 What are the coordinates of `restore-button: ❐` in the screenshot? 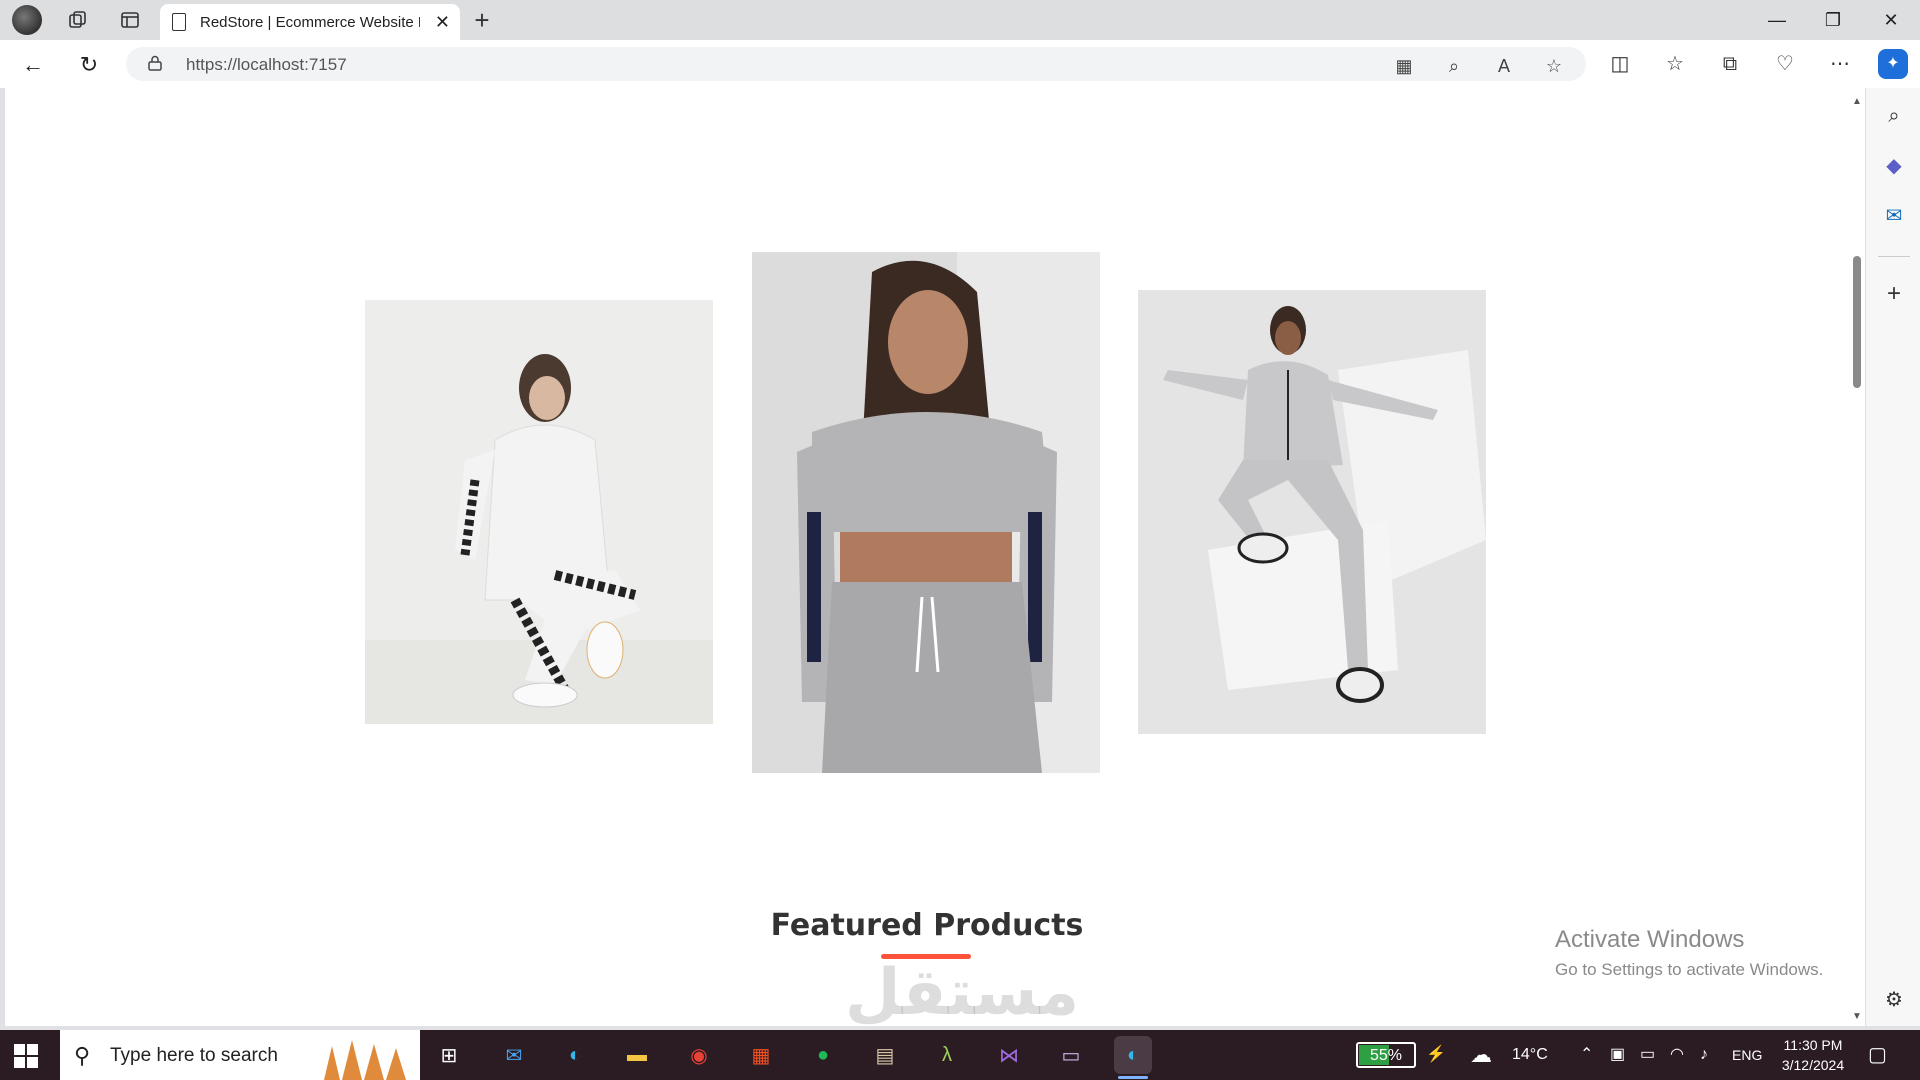 It's located at (1833, 20).